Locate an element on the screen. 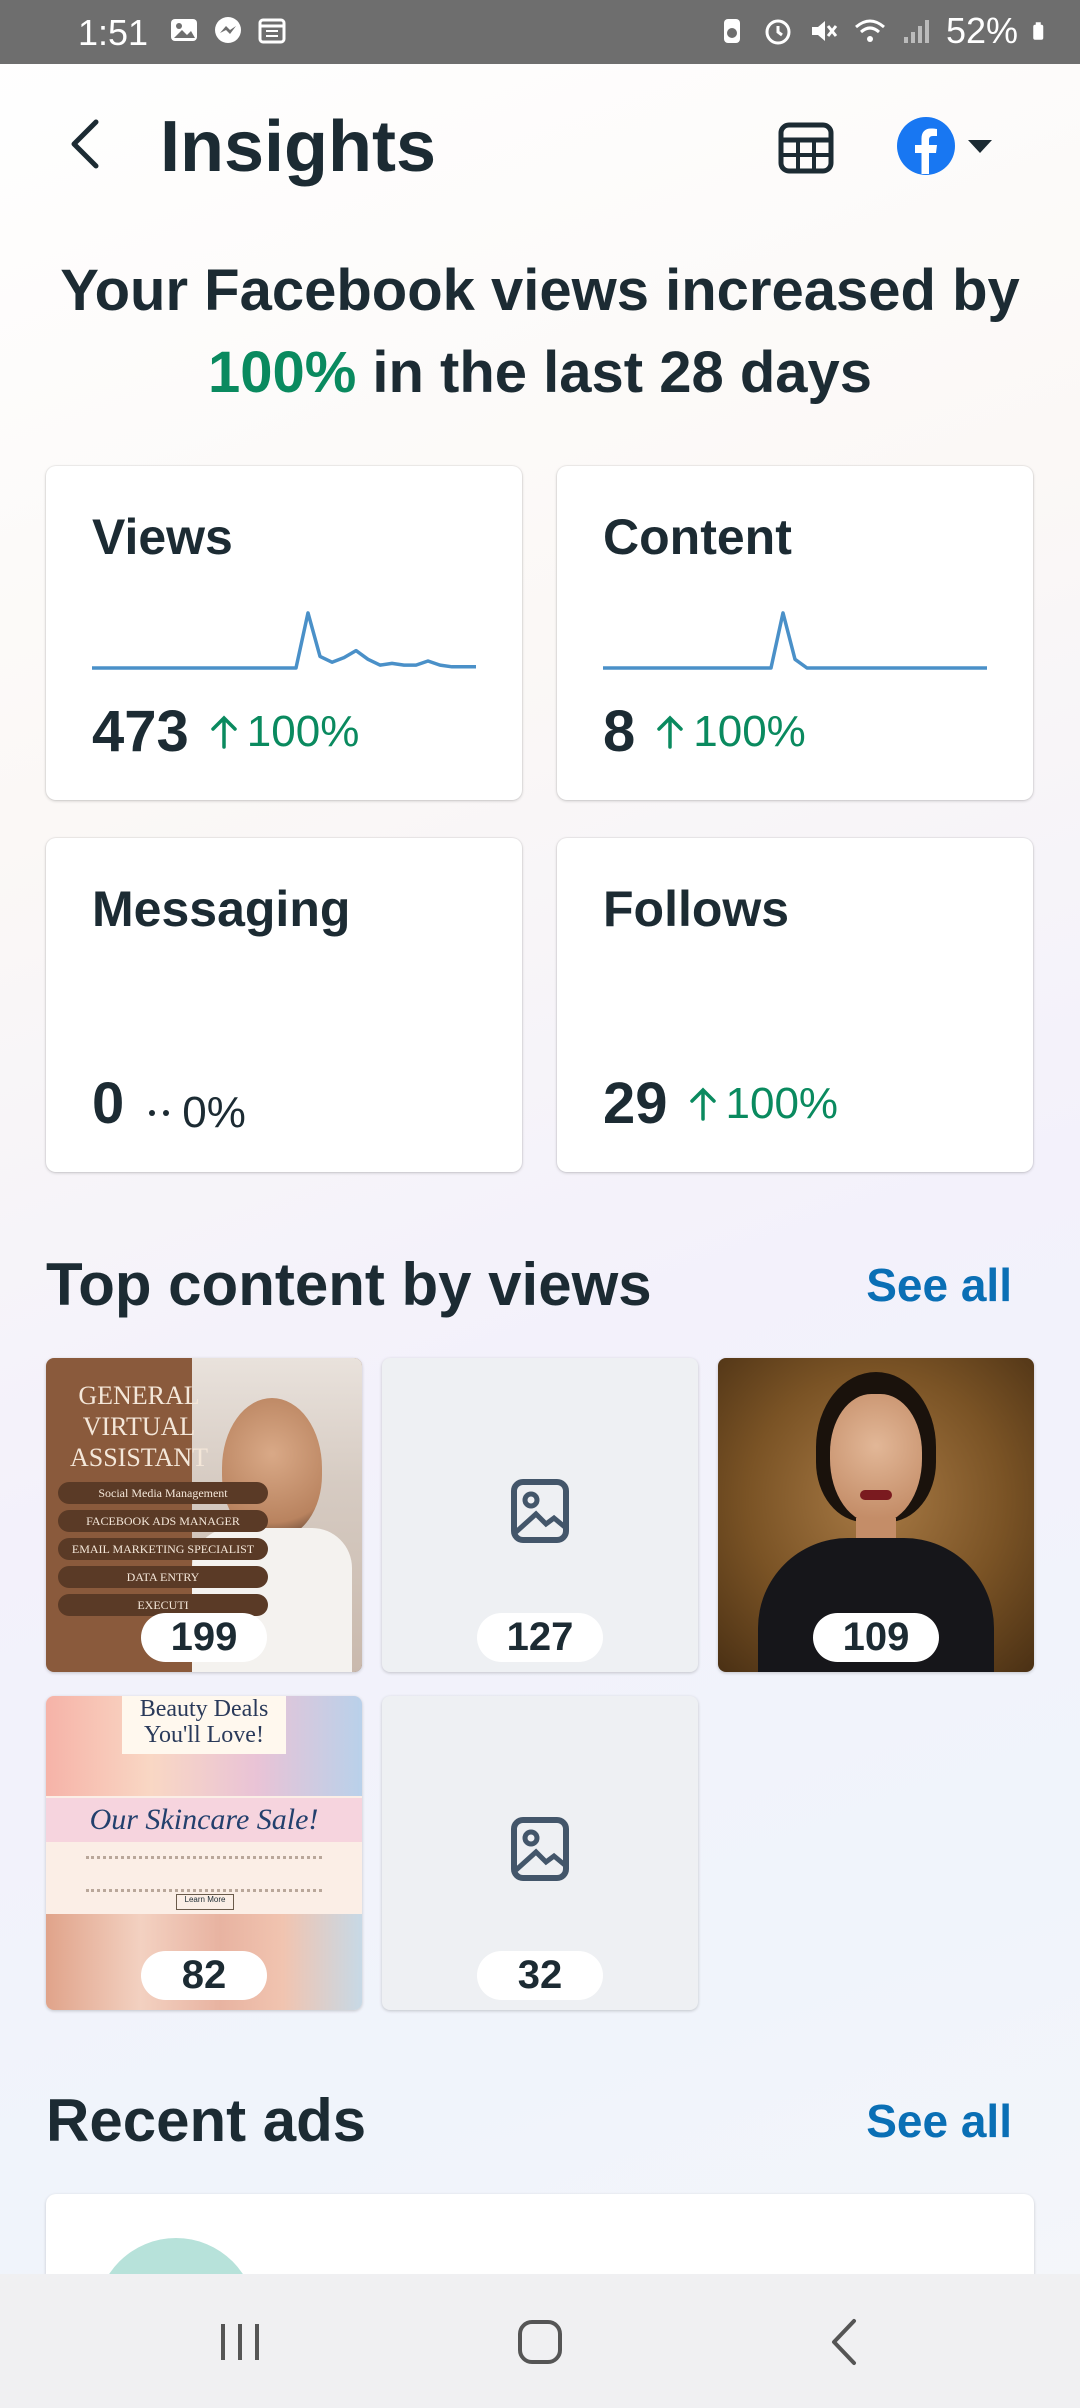 The height and width of the screenshot is (2408, 1080). post-text-line: Beauty Deals is located at coordinates (204, 1709).